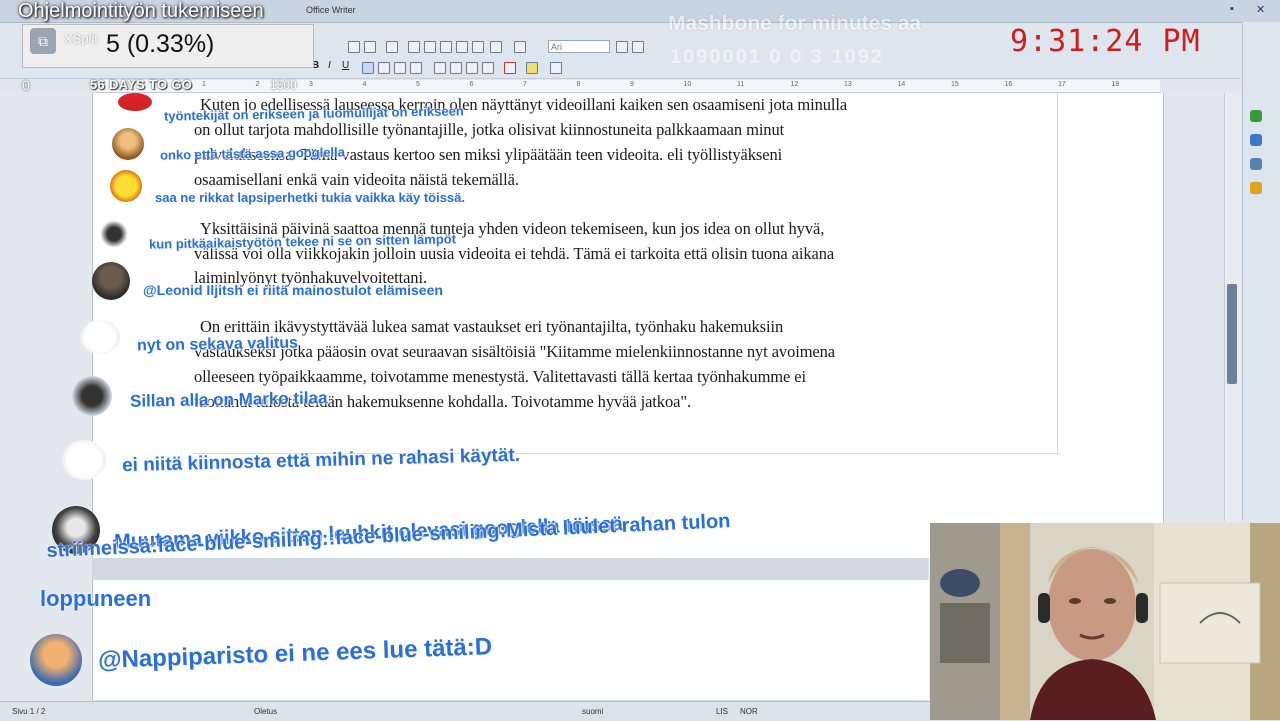  Describe the element at coordinates (622, 47) in the screenshot. I see `navigator-icon` at that location.